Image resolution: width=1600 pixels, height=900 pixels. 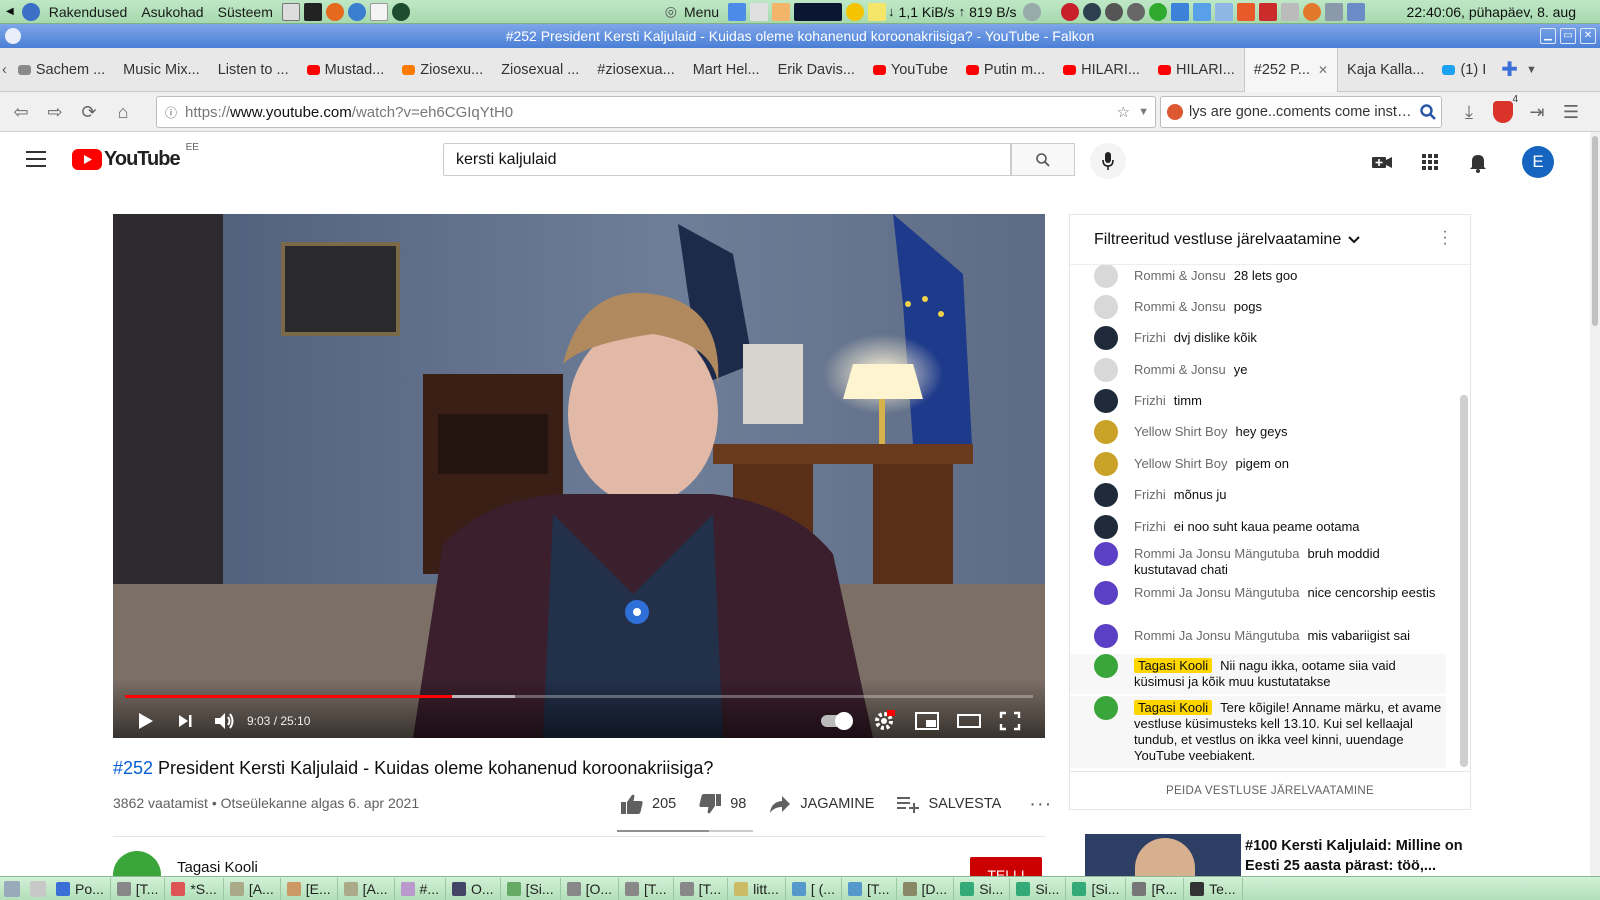 I want to click on chat-message: Rommi & Jonsu 28 lets goo, so click(x=1270, y=276).